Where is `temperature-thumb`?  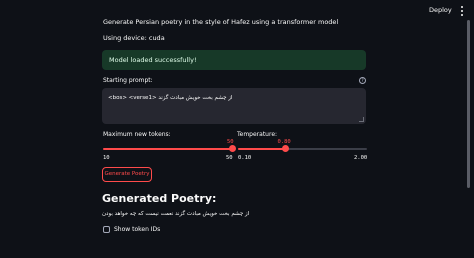 temperature-thumb is located at coordinates (285, 148).